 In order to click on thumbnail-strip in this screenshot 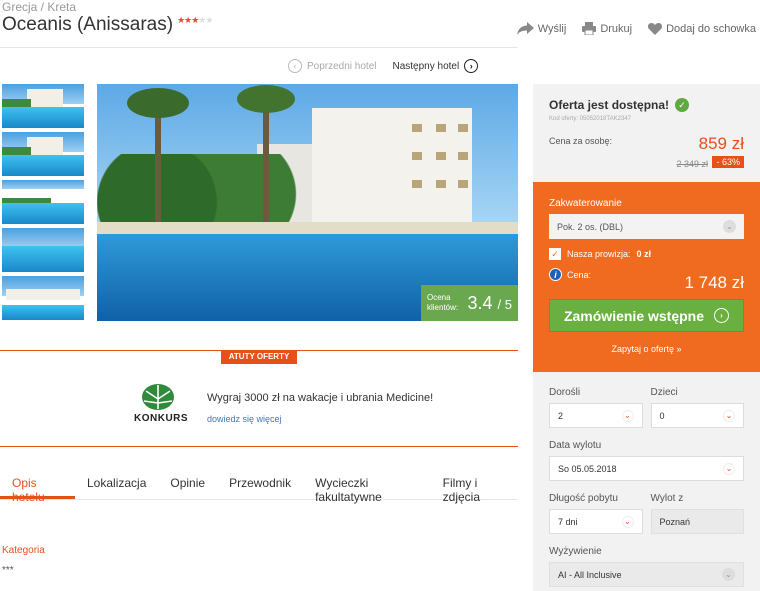, I will do `click(43, 204)`.